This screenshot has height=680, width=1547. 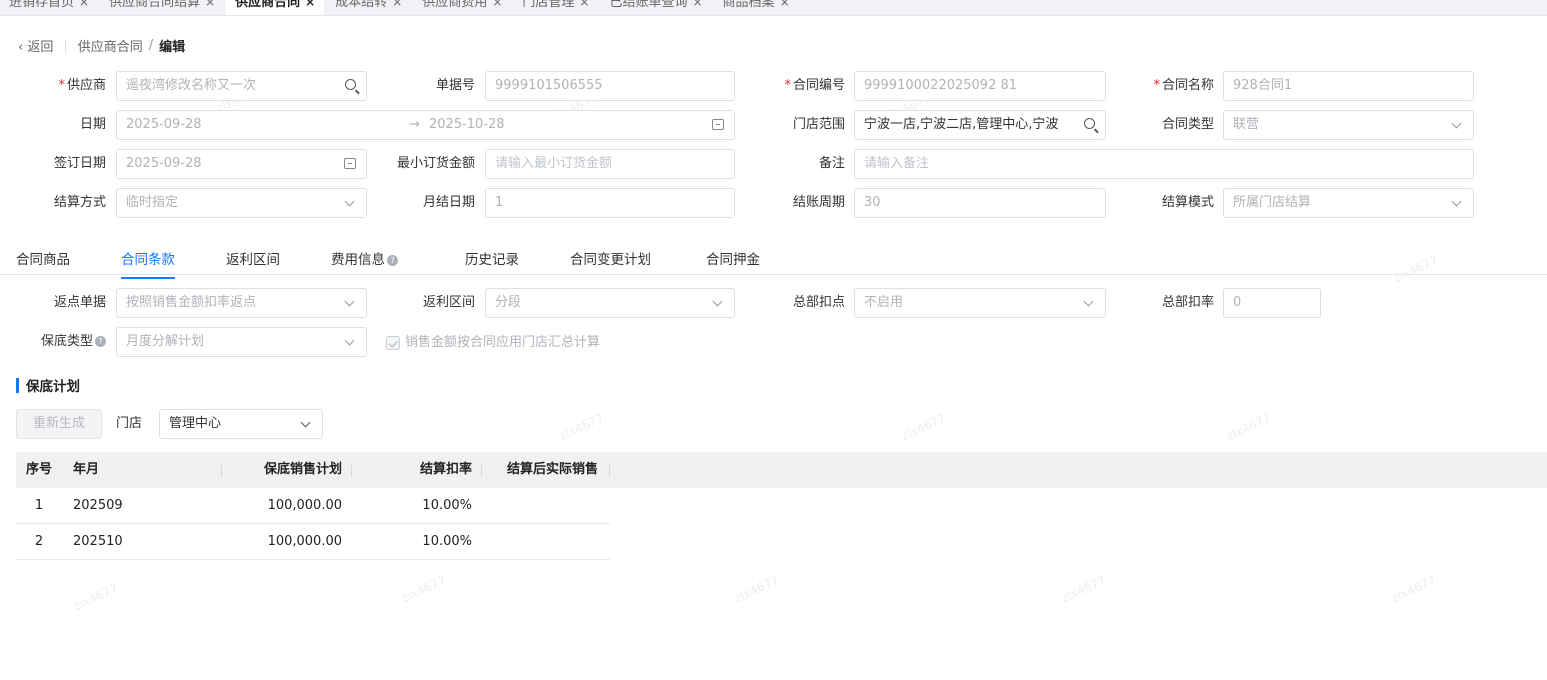 What do you see at coordinates (241, 424) in the screenshot?
I see `store-select: 管理中心` at bounding box center [241, 424].